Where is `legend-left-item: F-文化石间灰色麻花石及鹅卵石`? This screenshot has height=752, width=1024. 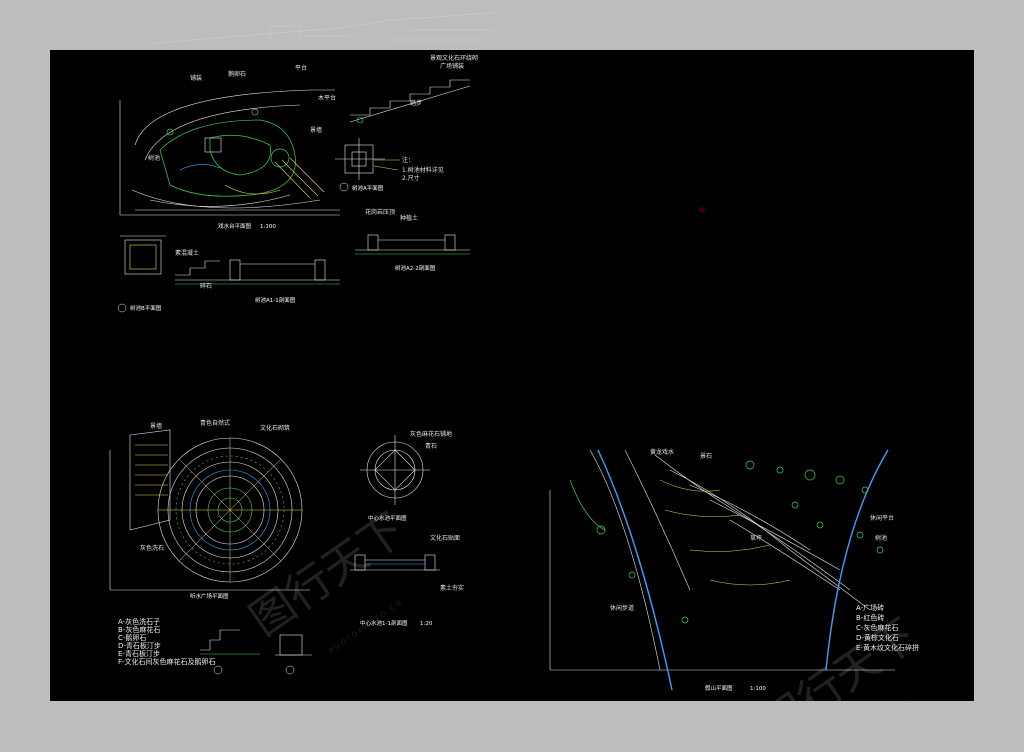
legend-left-item: F-文化石间灰色麻花石及鹅卵石 is located at coordinates (167, 661).